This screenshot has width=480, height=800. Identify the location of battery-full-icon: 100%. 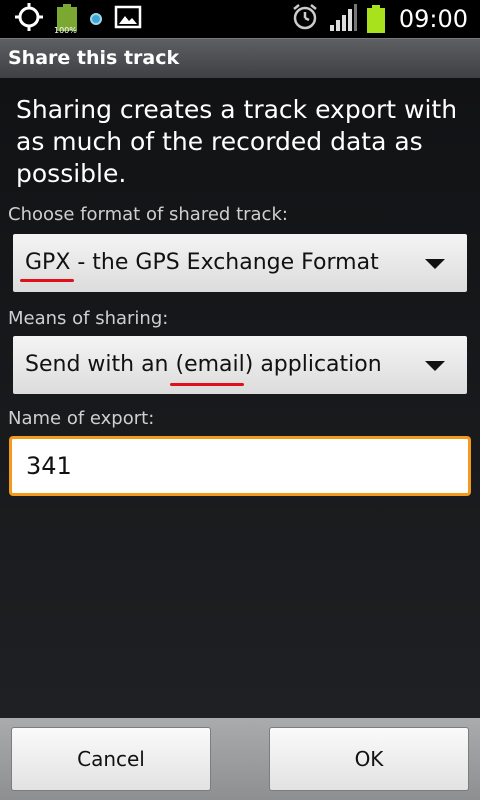
(66, 19).